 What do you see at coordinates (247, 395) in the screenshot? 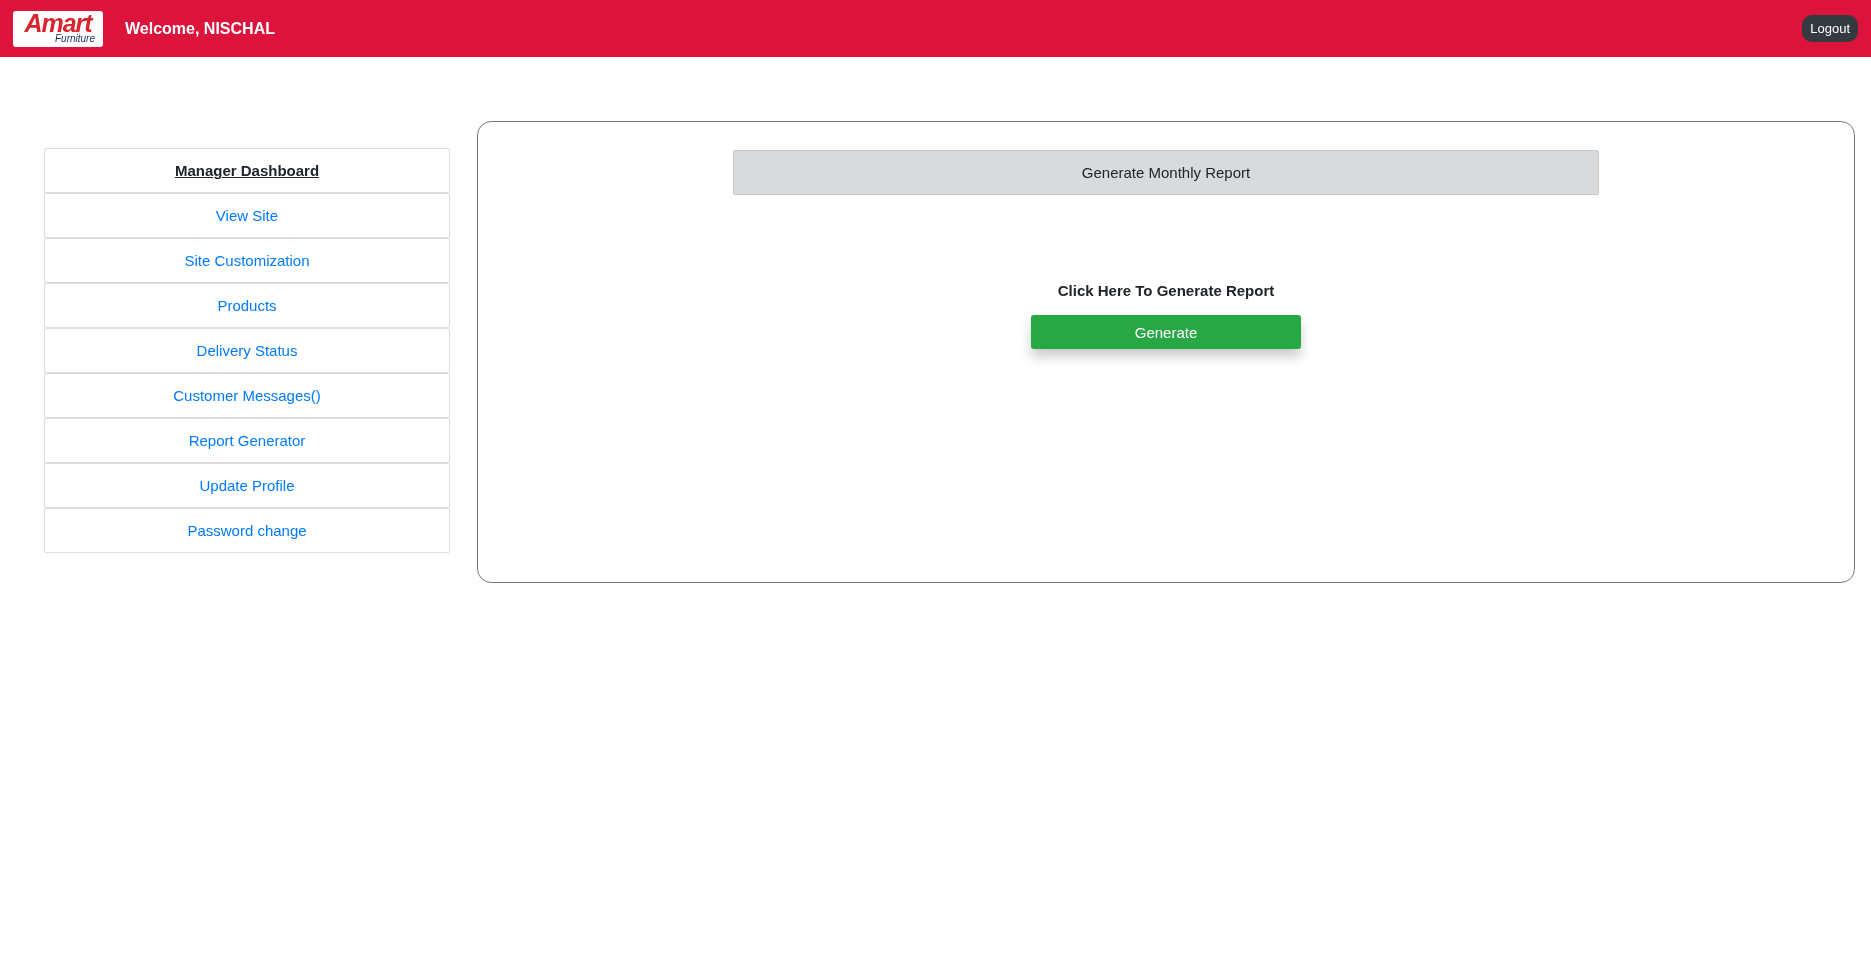
I see `sidebar-item: Customer Messages()` at bounding box center [247, 395].